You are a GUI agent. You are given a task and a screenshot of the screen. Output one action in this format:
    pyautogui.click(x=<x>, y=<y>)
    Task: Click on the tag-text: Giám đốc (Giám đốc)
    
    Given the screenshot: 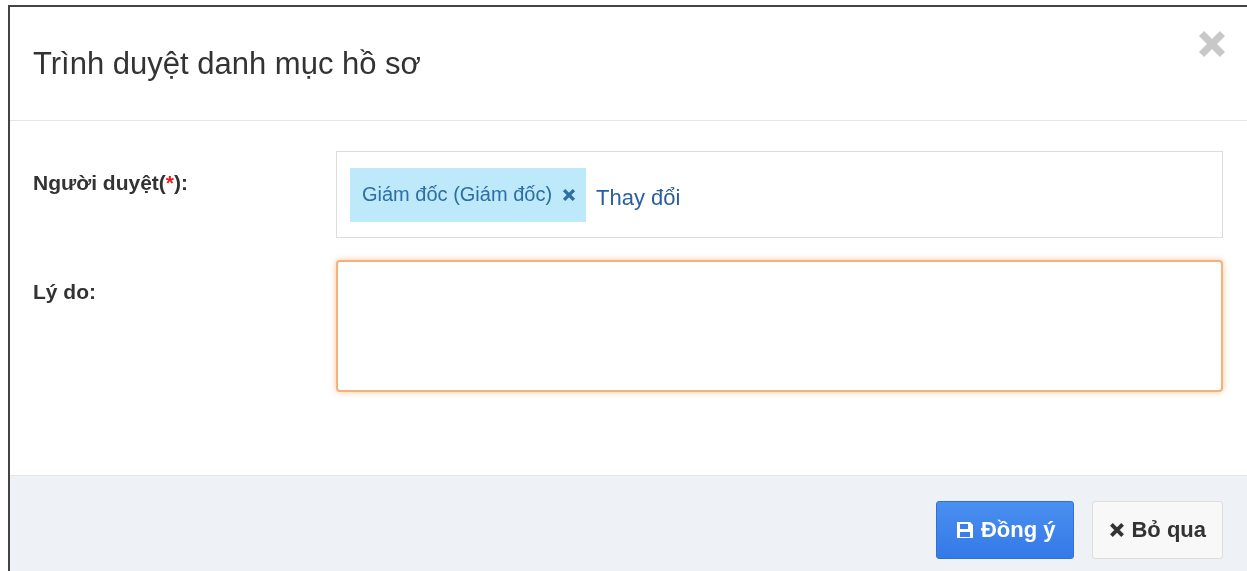 What is the action you would take?
    pyautogui.click(x=457, y=194)
    